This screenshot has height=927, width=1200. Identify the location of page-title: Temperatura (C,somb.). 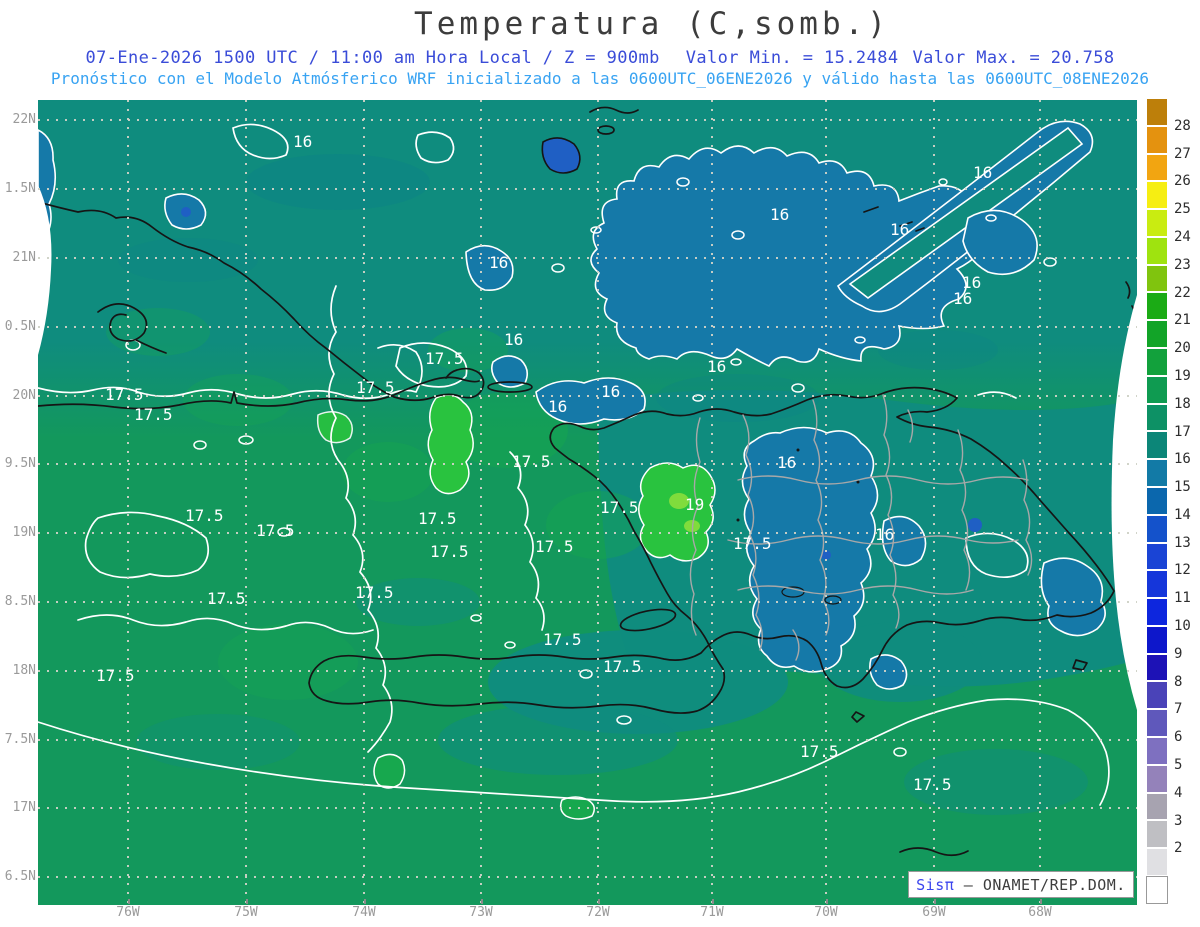
(652, 24).